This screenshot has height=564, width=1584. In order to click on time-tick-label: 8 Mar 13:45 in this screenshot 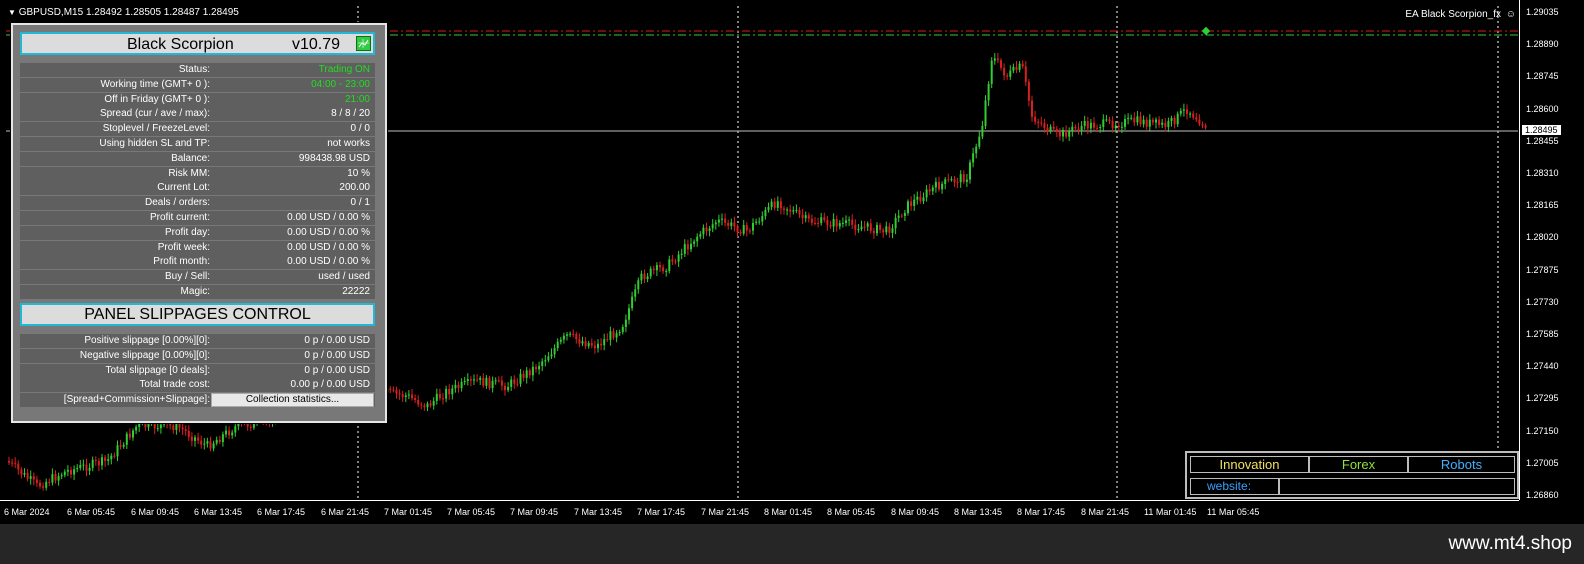, I will do `click(978, 512)`.